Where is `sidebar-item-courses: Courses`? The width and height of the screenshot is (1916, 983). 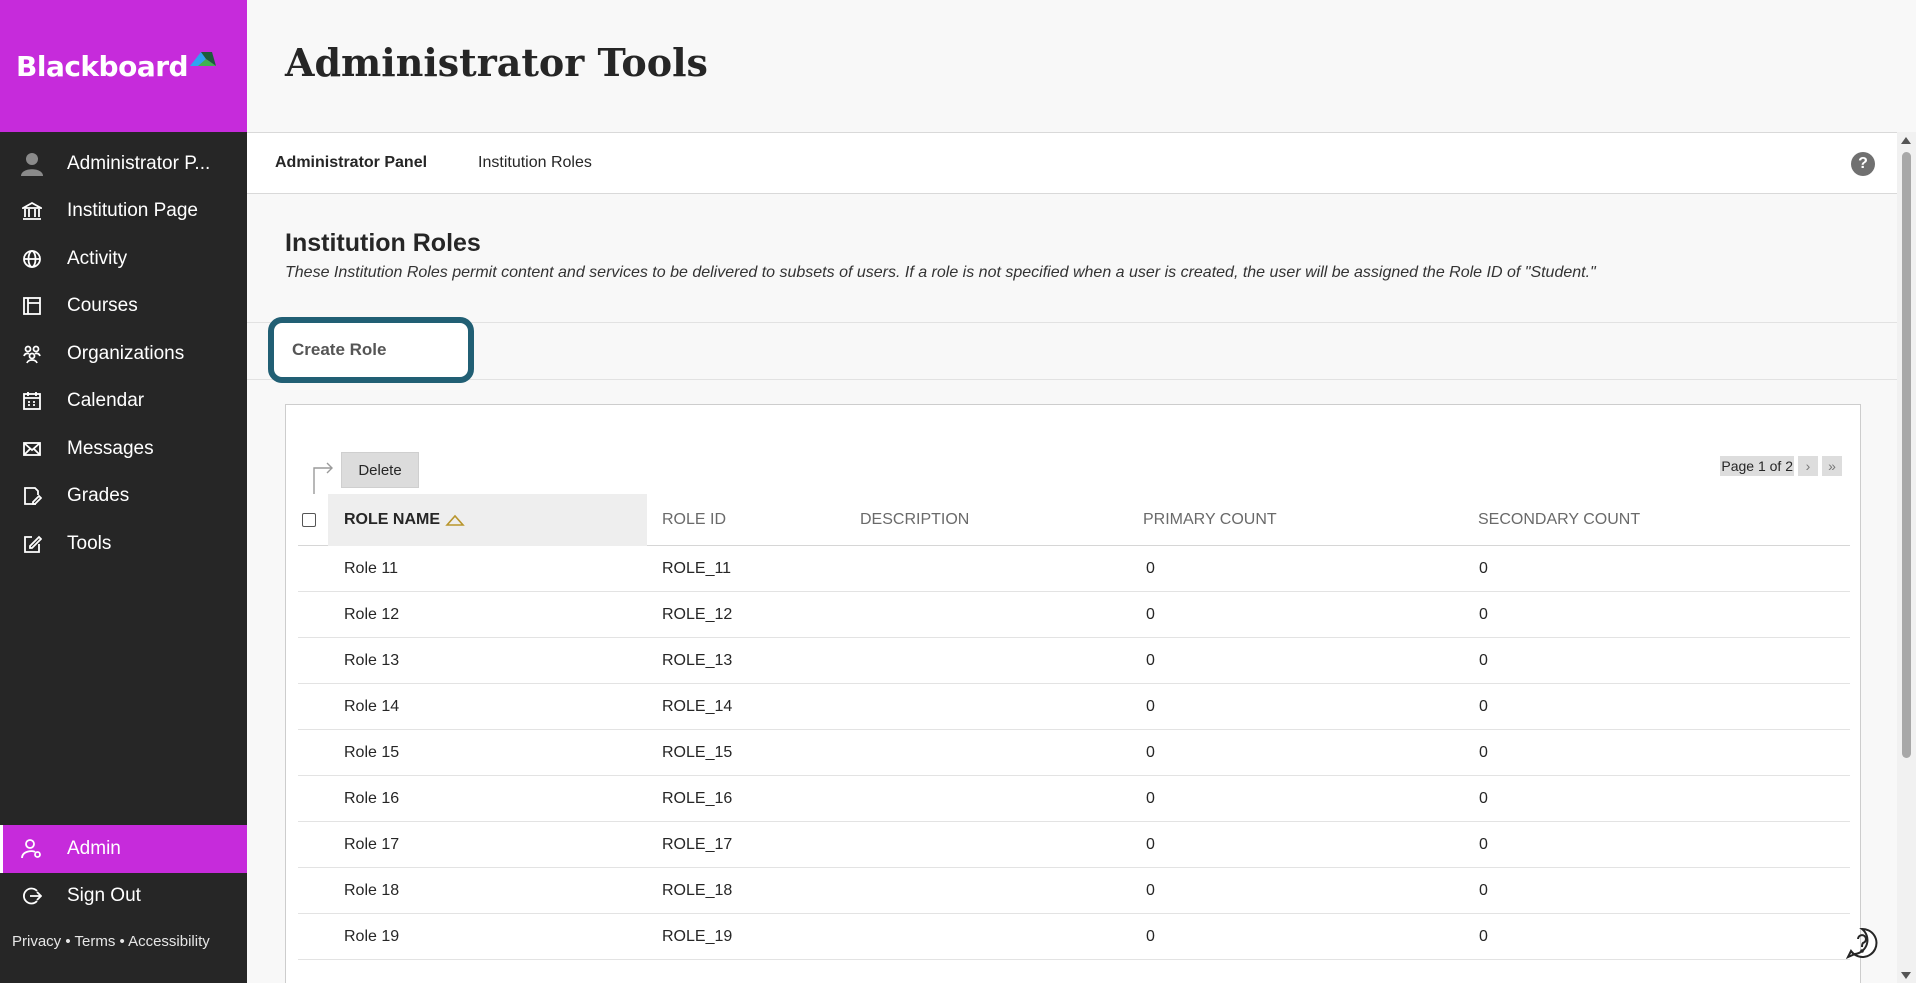 sidebar-item-courses: Courses is located at coordinates (123, 307).